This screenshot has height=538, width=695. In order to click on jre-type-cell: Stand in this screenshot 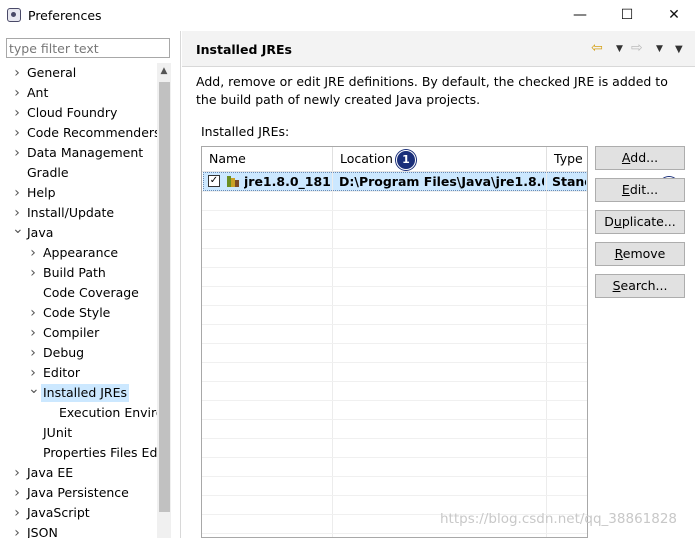, I will do `click(569, 181)`.